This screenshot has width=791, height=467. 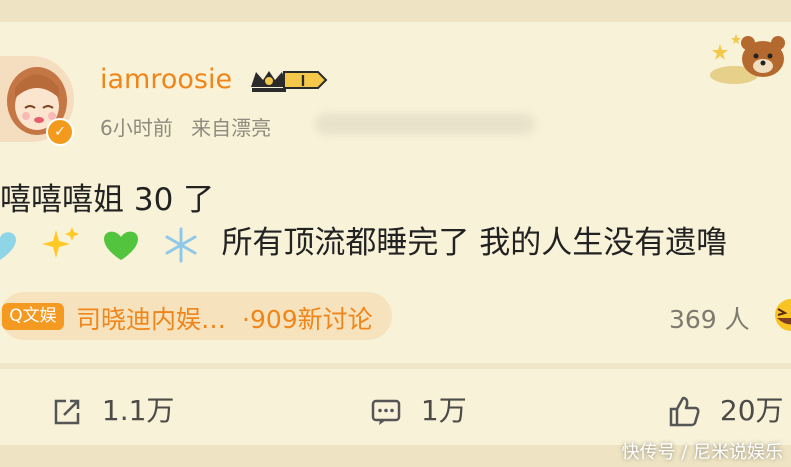 What do you see at coordinates (166, 79) in the screenshot?
I see `username: iamroosie` at bounding box center [166, 79].